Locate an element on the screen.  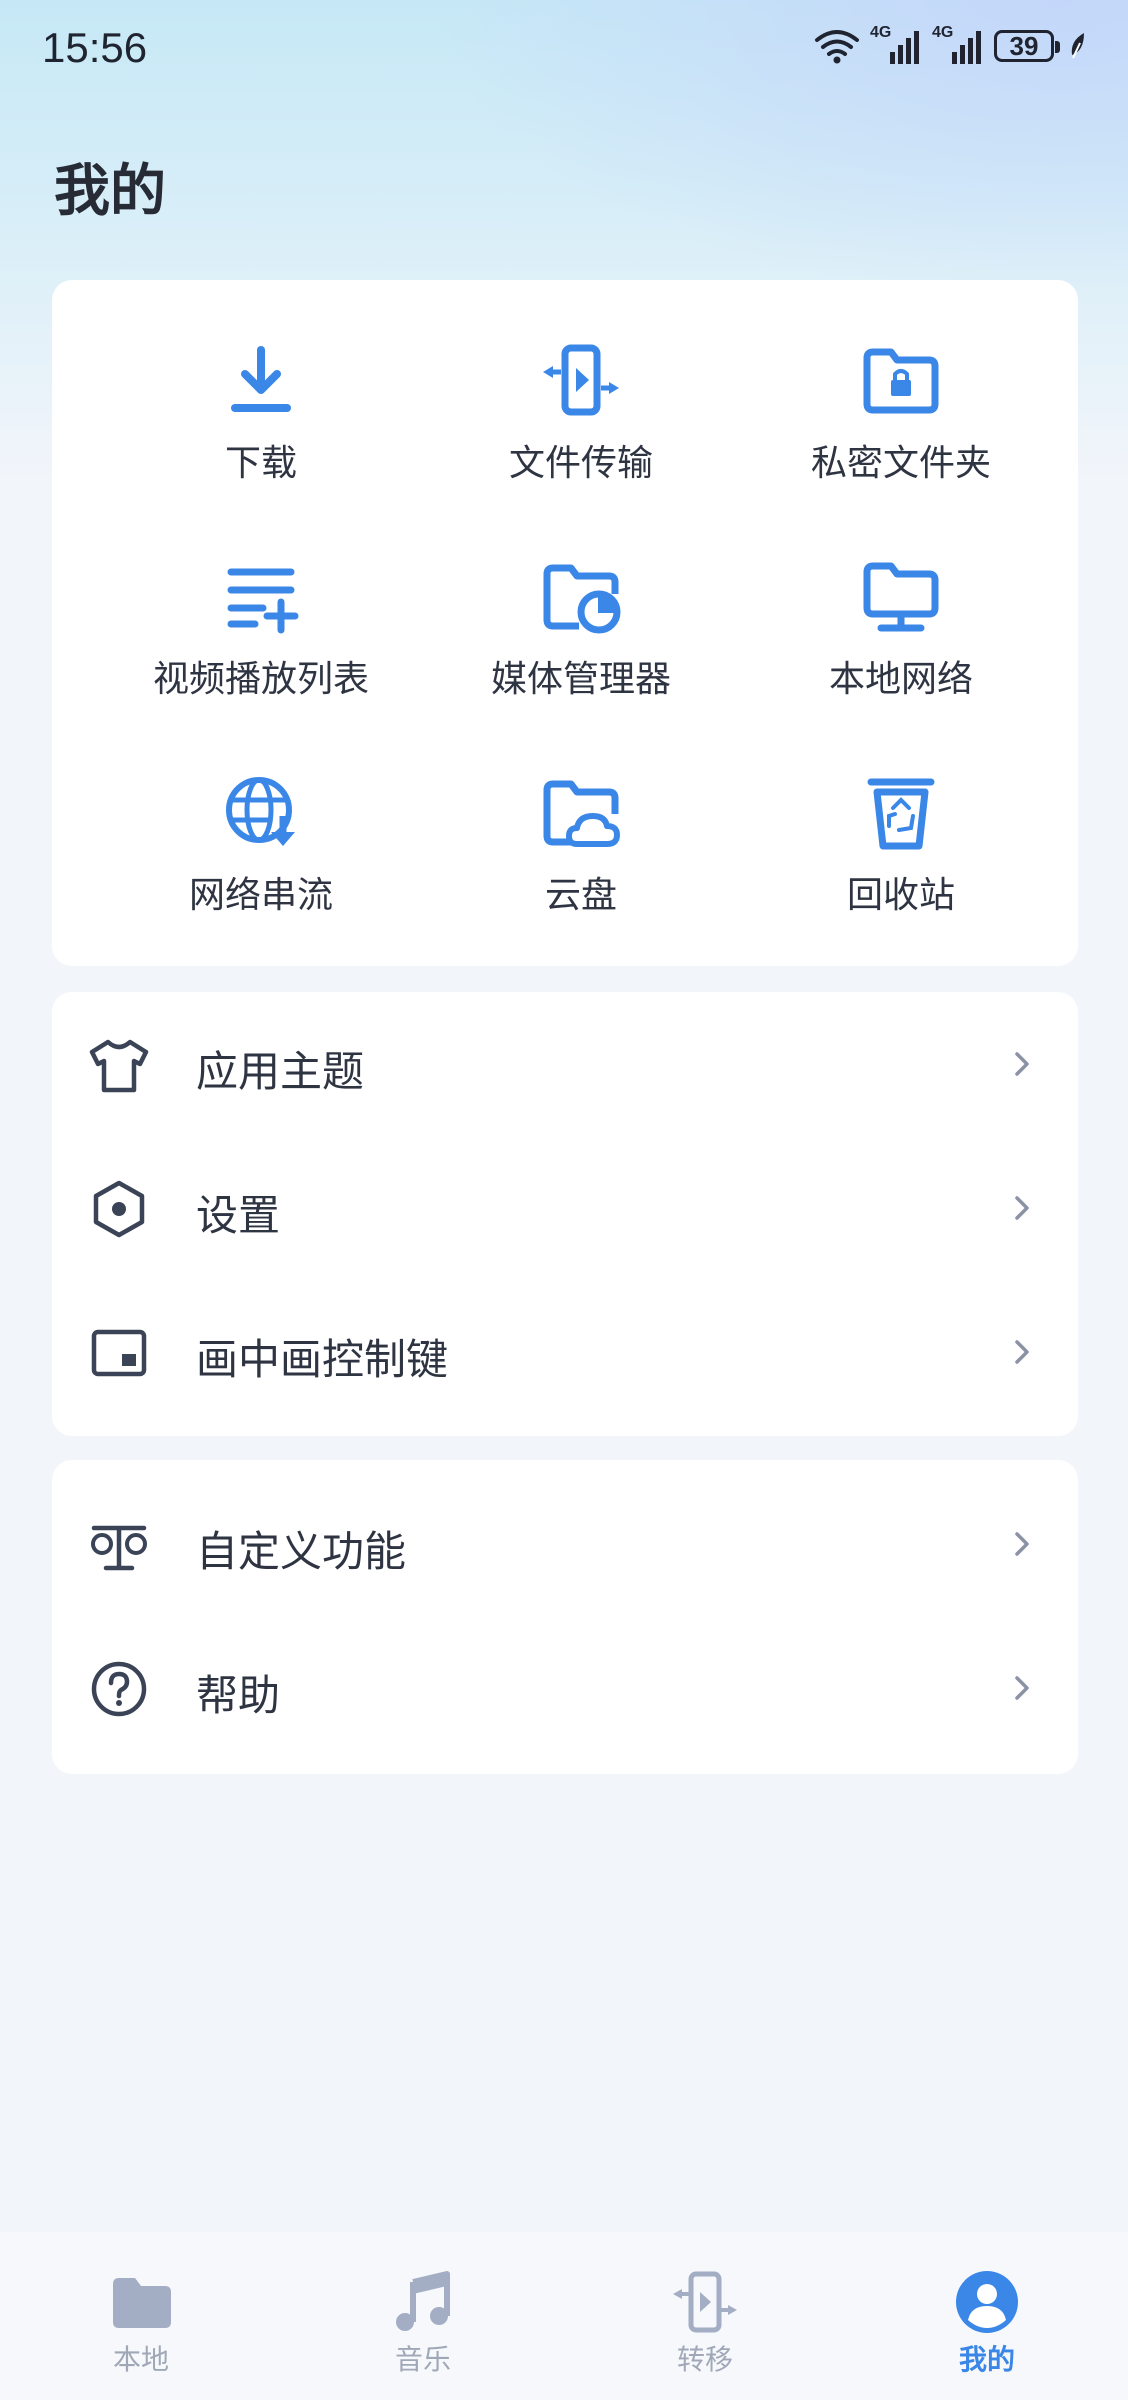
grid-item-recycle-bin: 回收站 is located at coordinates (901, 837).